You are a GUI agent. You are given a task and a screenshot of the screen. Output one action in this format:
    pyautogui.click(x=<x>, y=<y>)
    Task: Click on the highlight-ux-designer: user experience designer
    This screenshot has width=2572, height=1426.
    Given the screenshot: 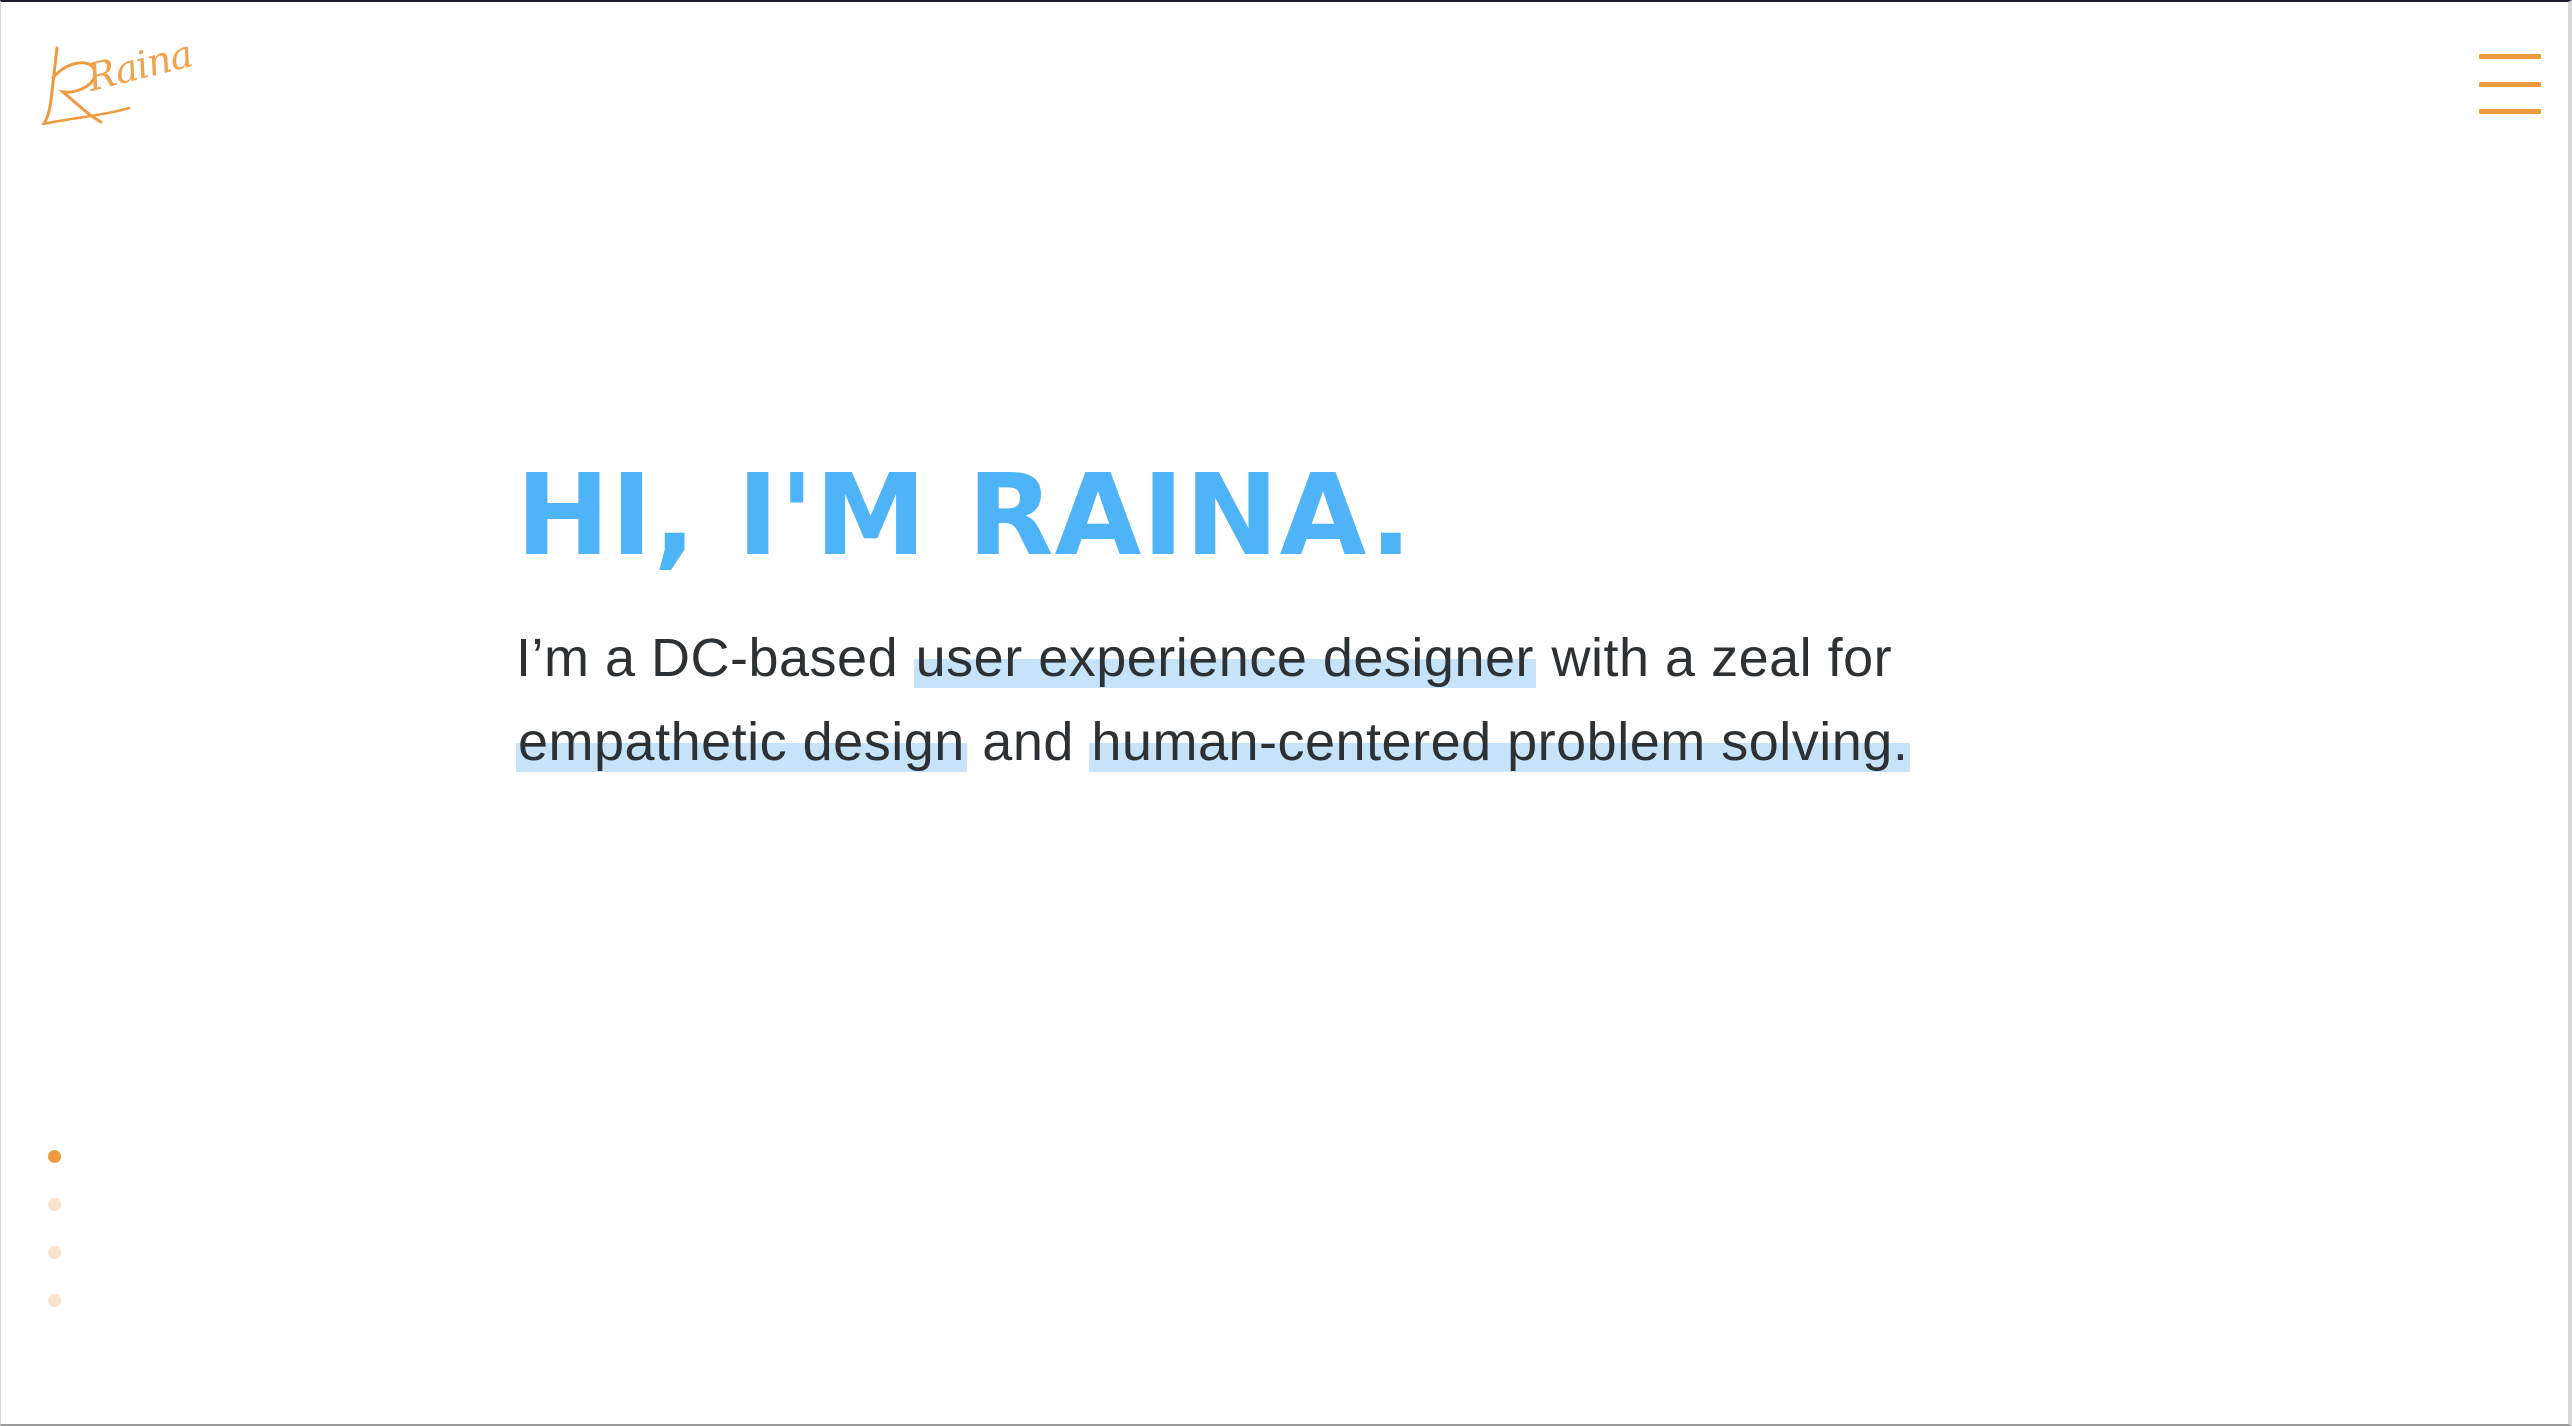 What is the action you would take?
    pyautogui.click(x=1225, y=658)
    